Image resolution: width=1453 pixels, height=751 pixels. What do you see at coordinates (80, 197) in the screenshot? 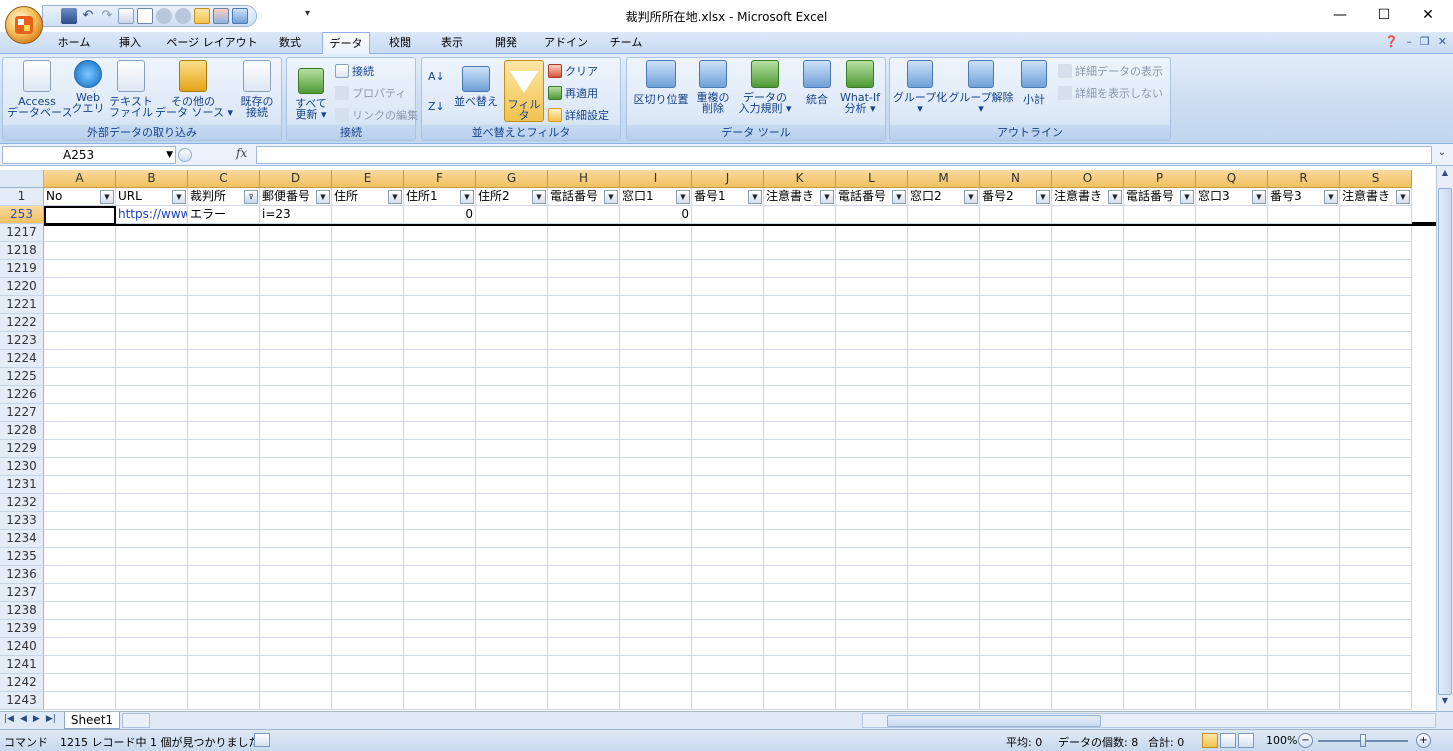
I see `header-cell: No ▼` at bounding box center [80, 197].